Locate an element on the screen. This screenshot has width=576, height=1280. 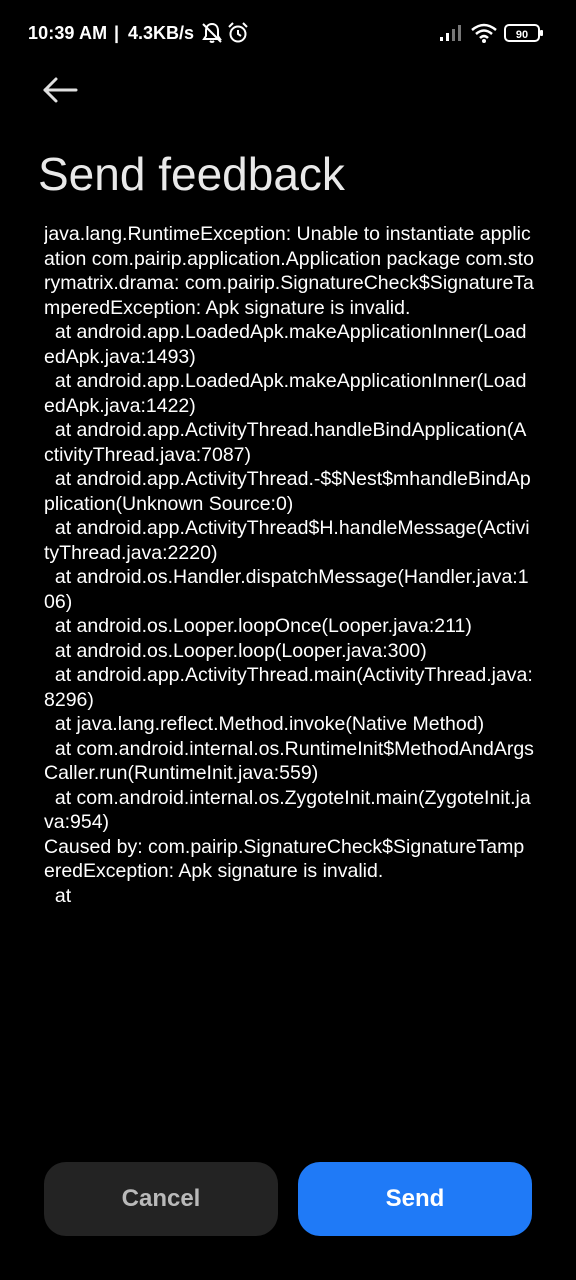
bell-muted-icon is located at coordinates (212, 33).